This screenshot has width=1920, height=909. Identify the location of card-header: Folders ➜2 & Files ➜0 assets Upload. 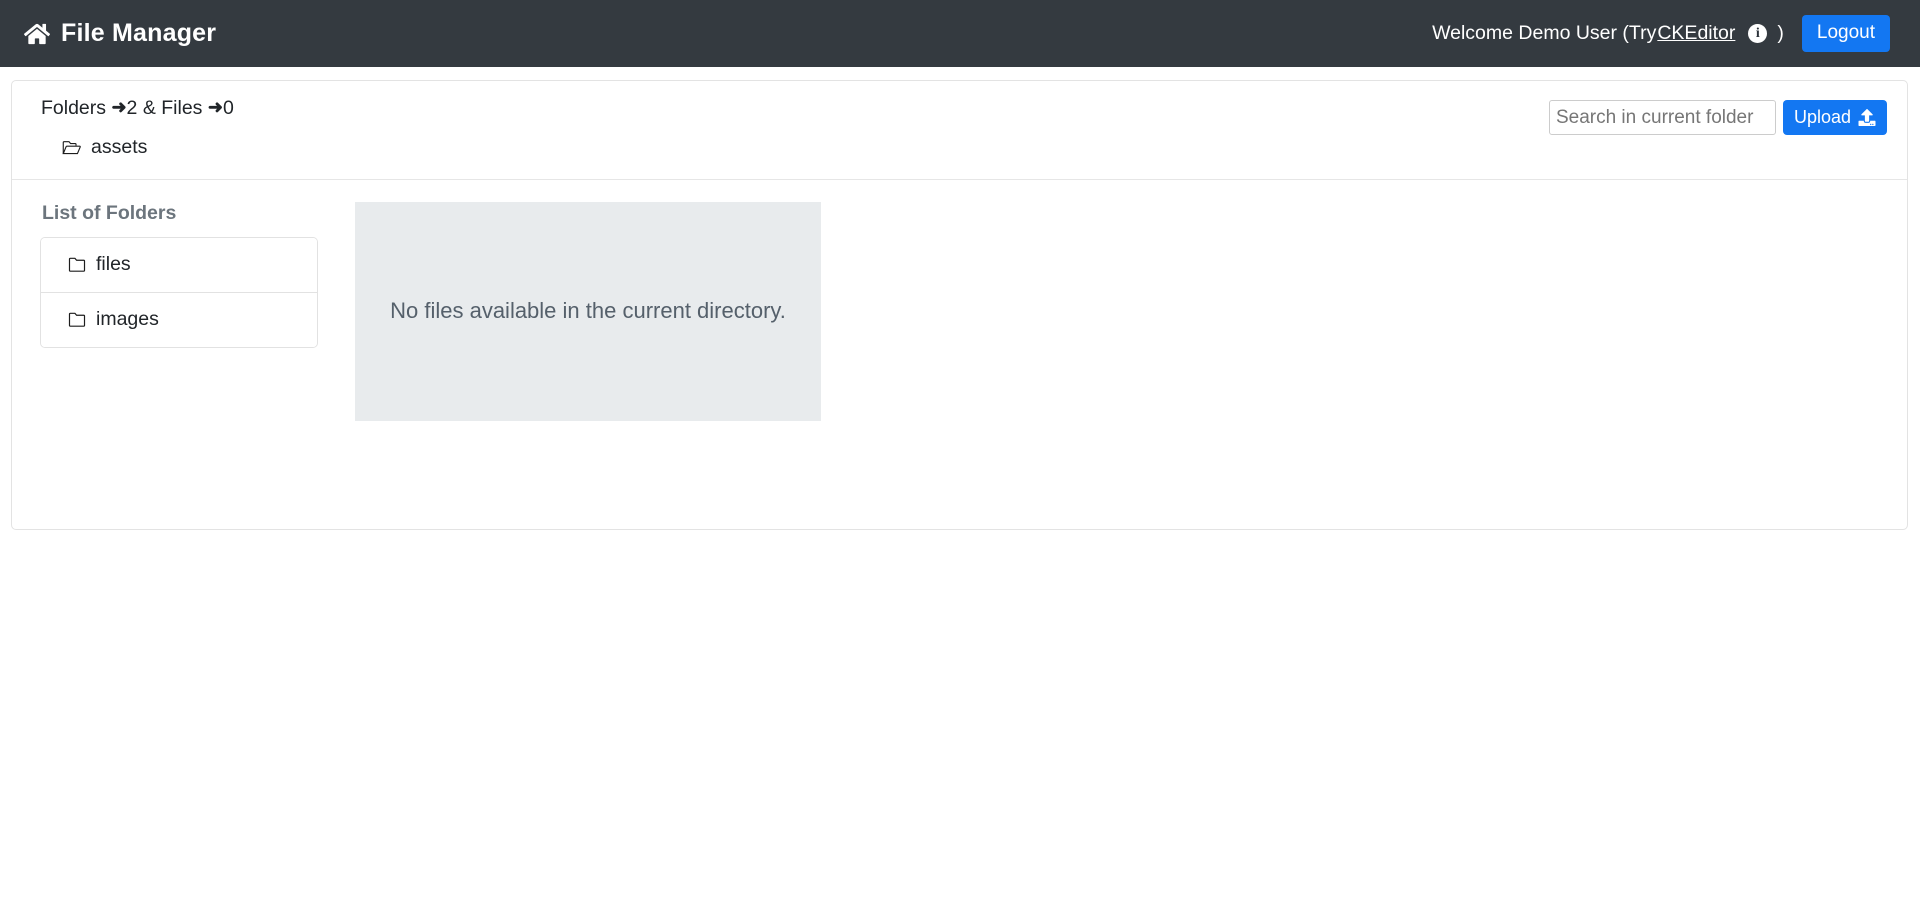
(959, 130).